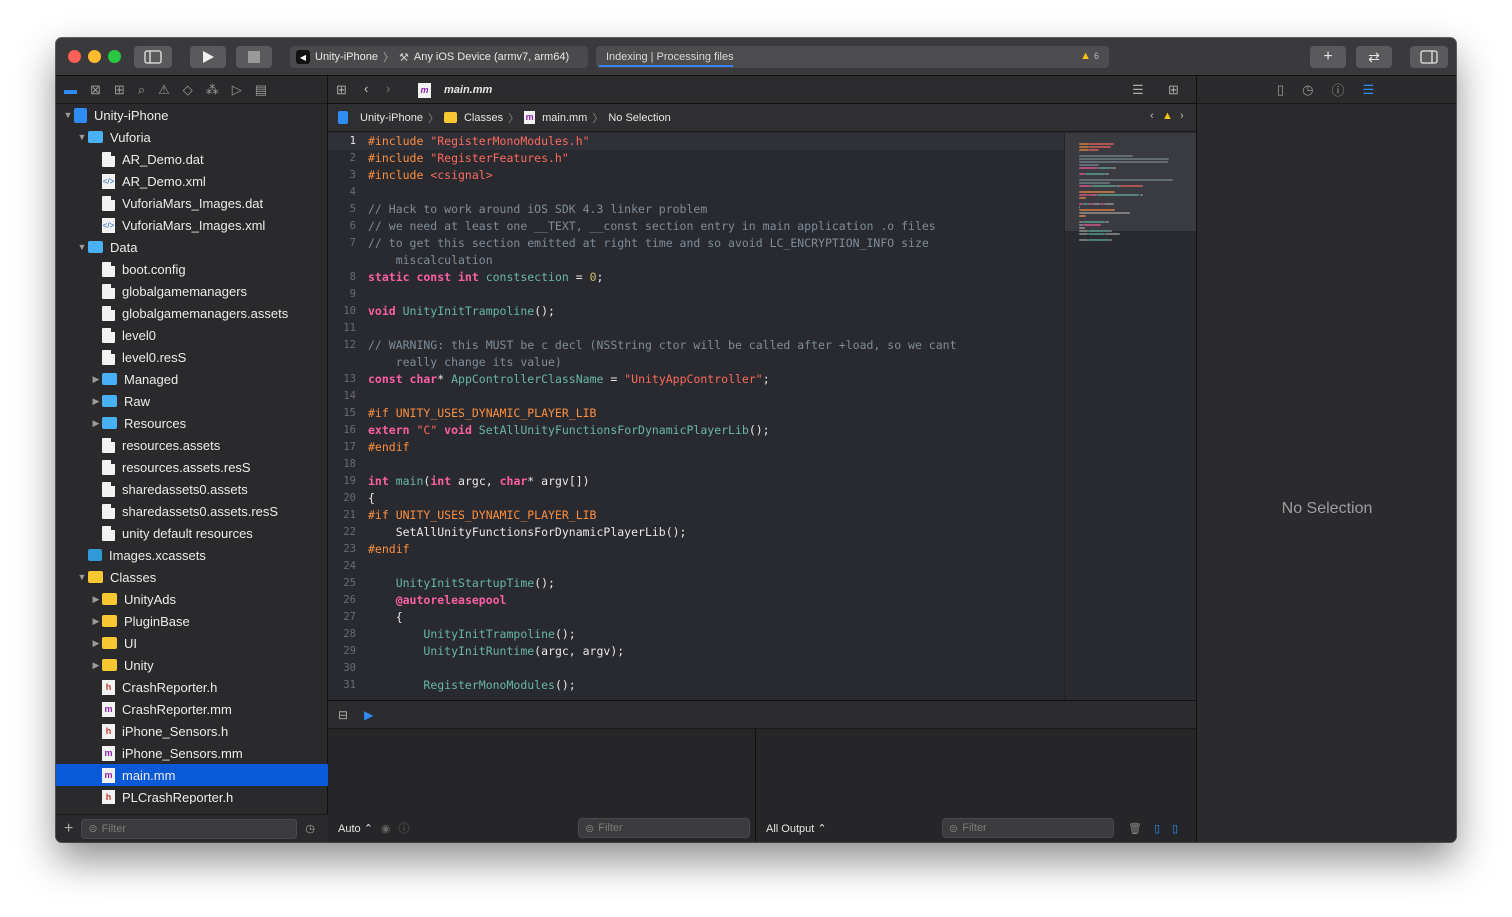 The image size is (1512, 917). Describe the element at coordinates (192, 247) in the screenshot. I see `tree-row: ▼ Data` at that location.